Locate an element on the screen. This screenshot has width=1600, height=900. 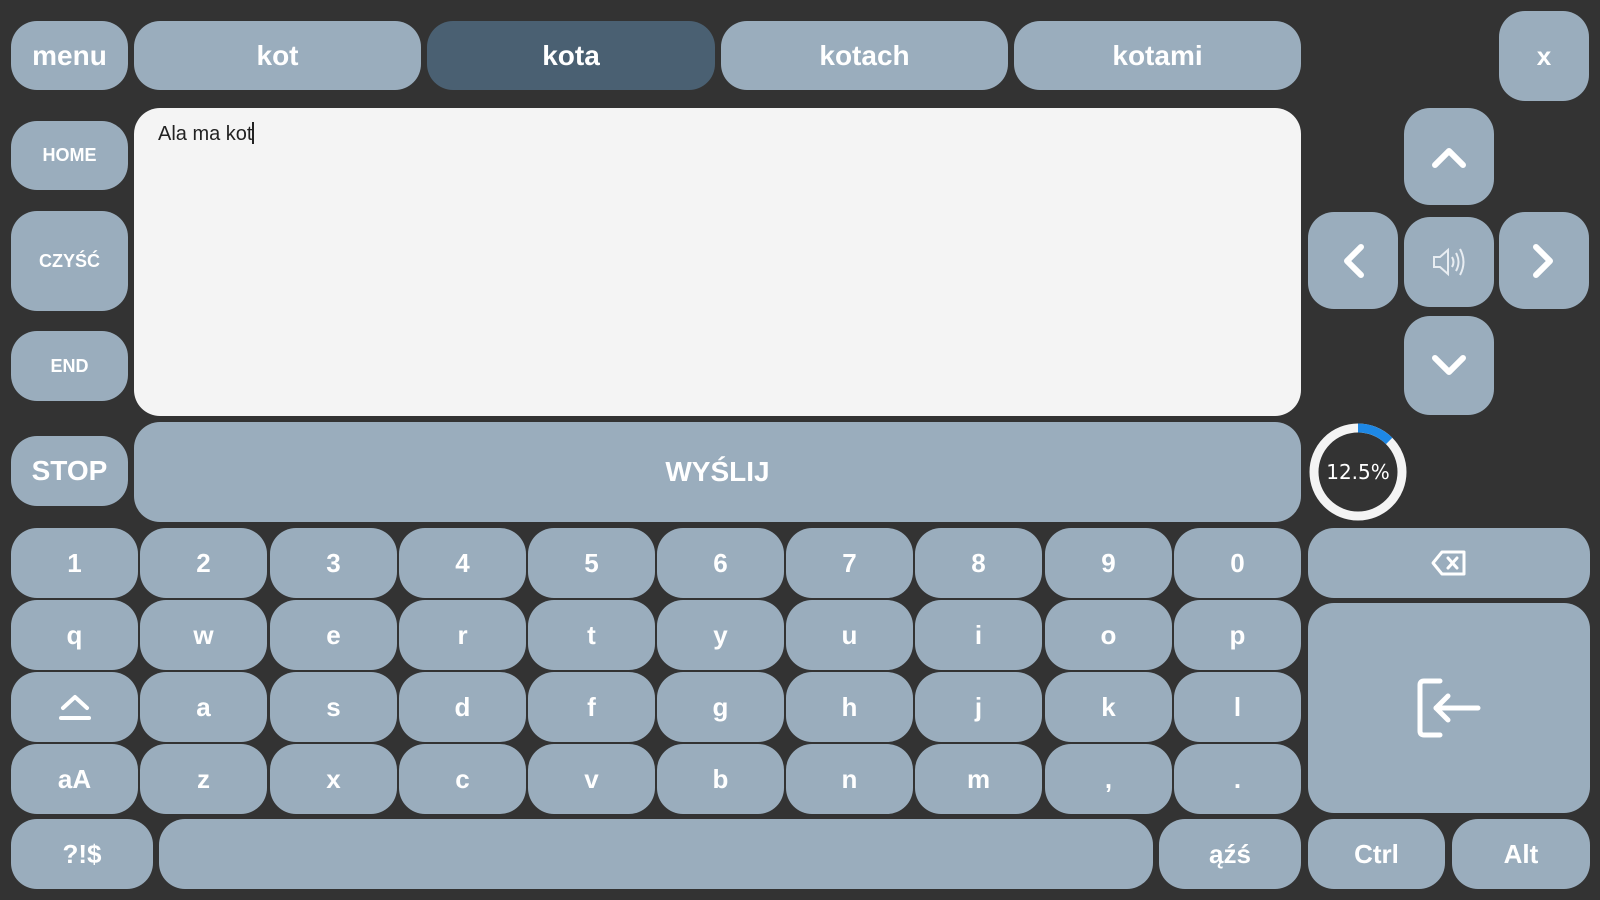
key-y: y is located at coordinates (720, 635).